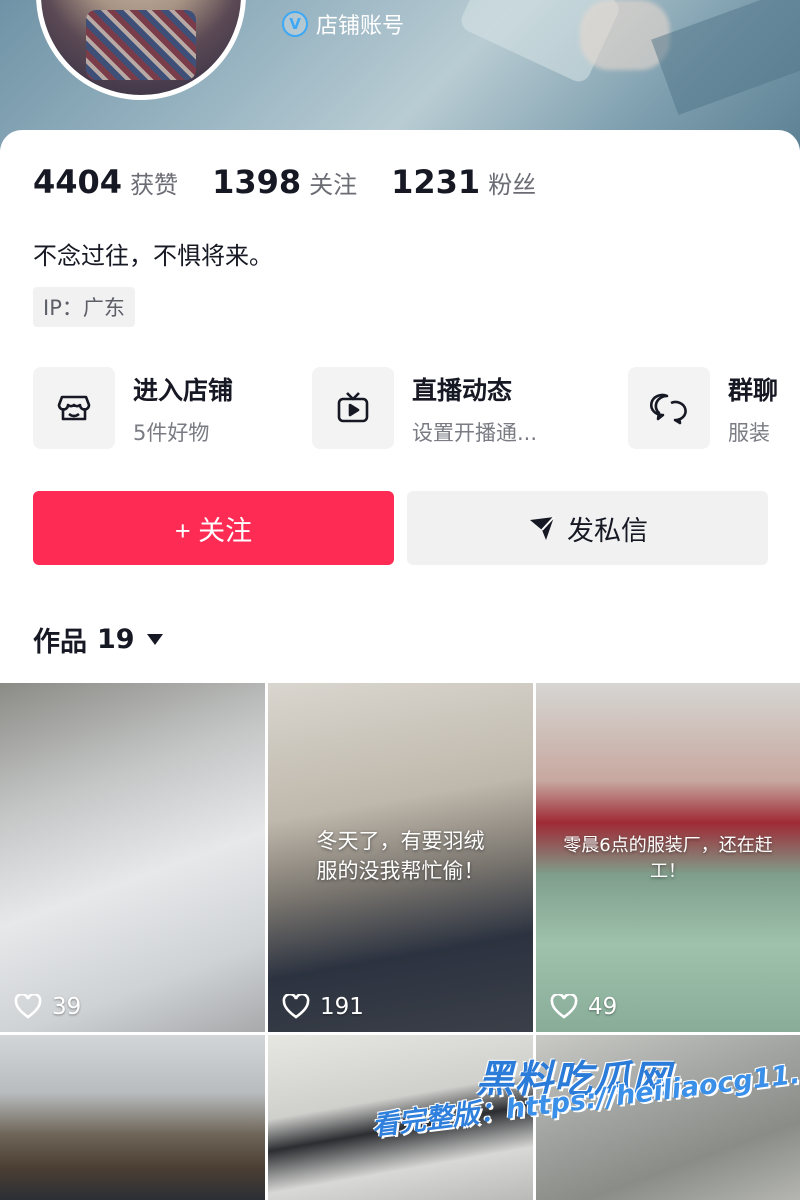  What do you see at coordinates (360, 26) in the screenshot?
I see `account-type-text: 店铺账号` at bounding box center [360, 26].